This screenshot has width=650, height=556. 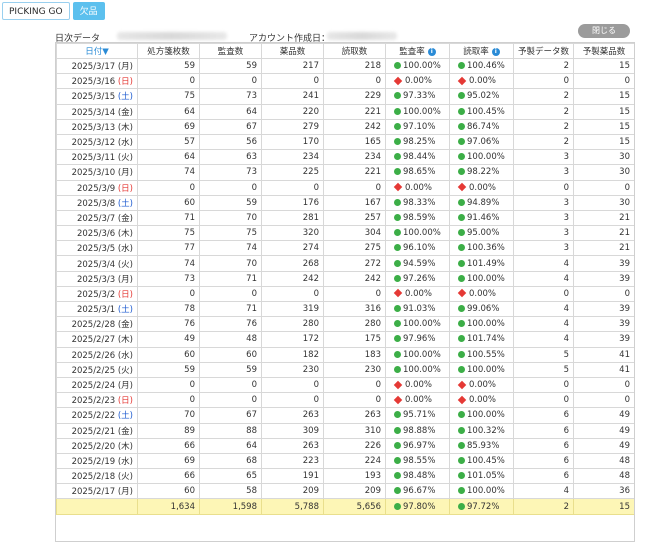 I want to click on table-row: 2025/3/8 (土) 60 59 176 167 98.33% 94.89% 3 30, so click(x=345, y=202).